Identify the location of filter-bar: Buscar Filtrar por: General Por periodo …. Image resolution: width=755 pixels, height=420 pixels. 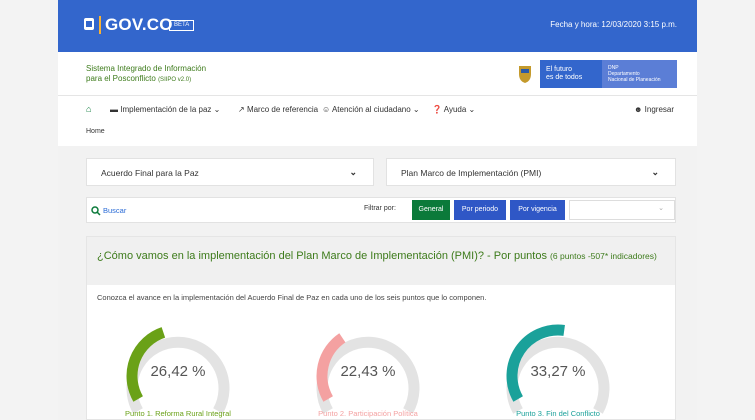
(381, 210).